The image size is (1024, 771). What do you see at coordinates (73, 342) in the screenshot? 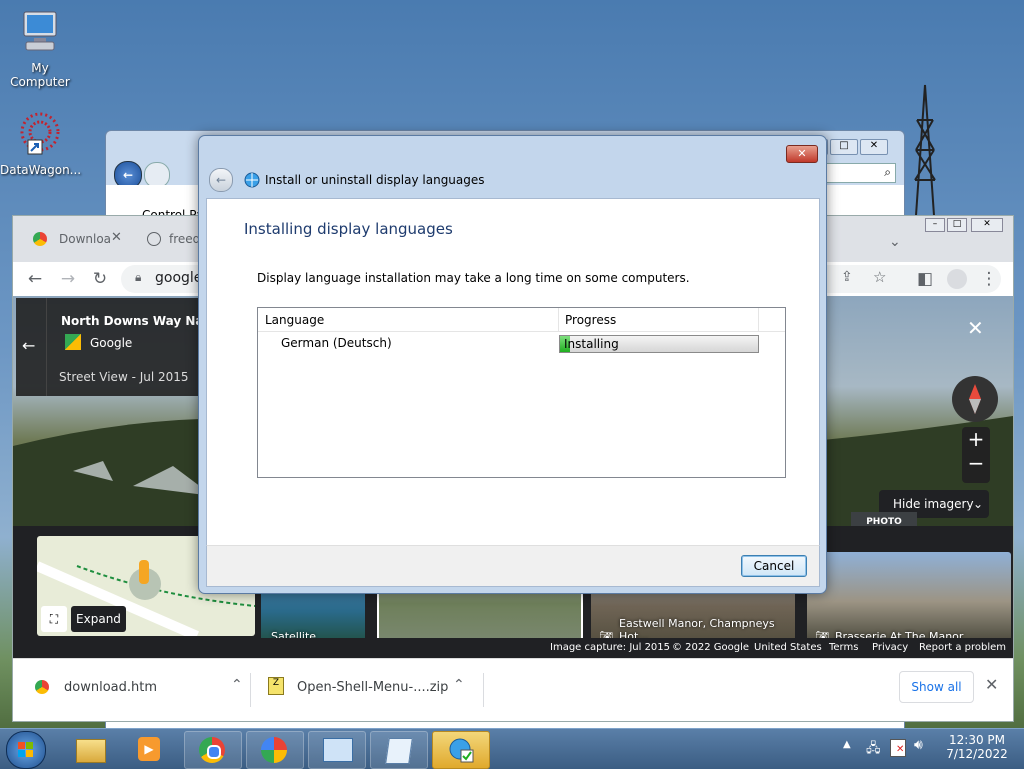
I see `google-maps-logo-icon` at bounding box center [73, 342].